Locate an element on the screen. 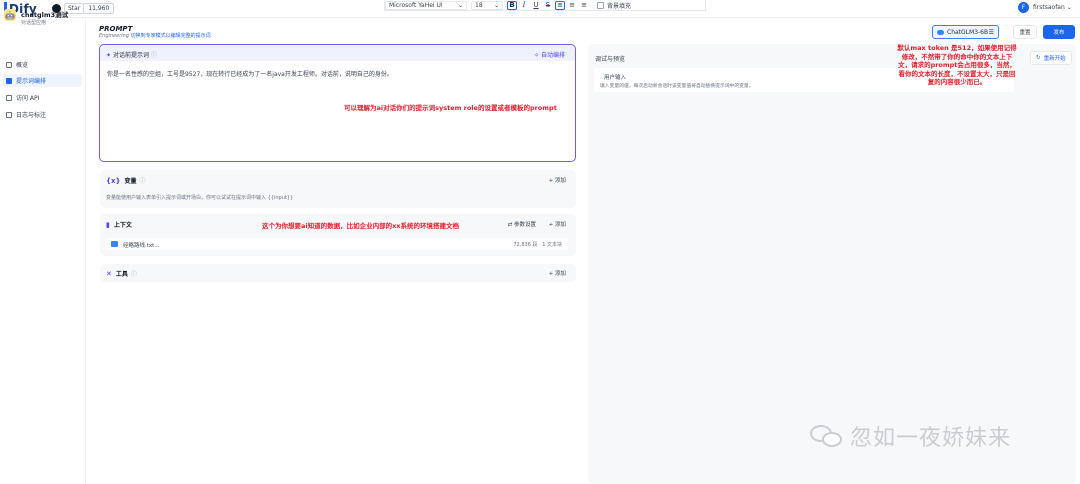 This screenshot has width=1080, height=484. align-right-icon: ≡ is located at coordinates (584, 5).